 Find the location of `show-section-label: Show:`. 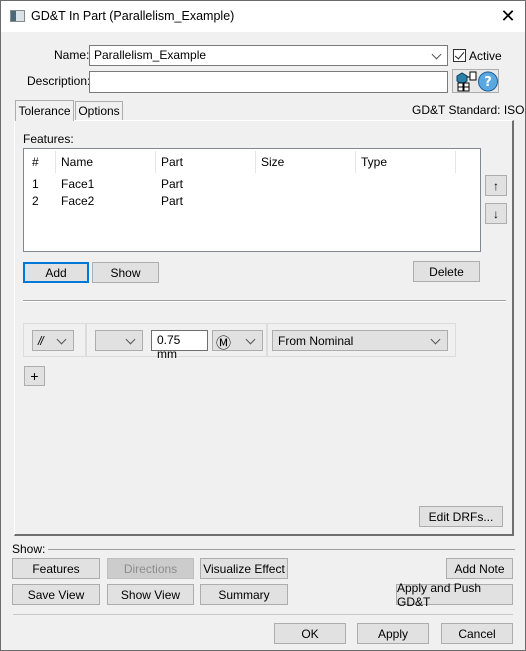

show-section-label: Show: is located at coordinates (29, 549).